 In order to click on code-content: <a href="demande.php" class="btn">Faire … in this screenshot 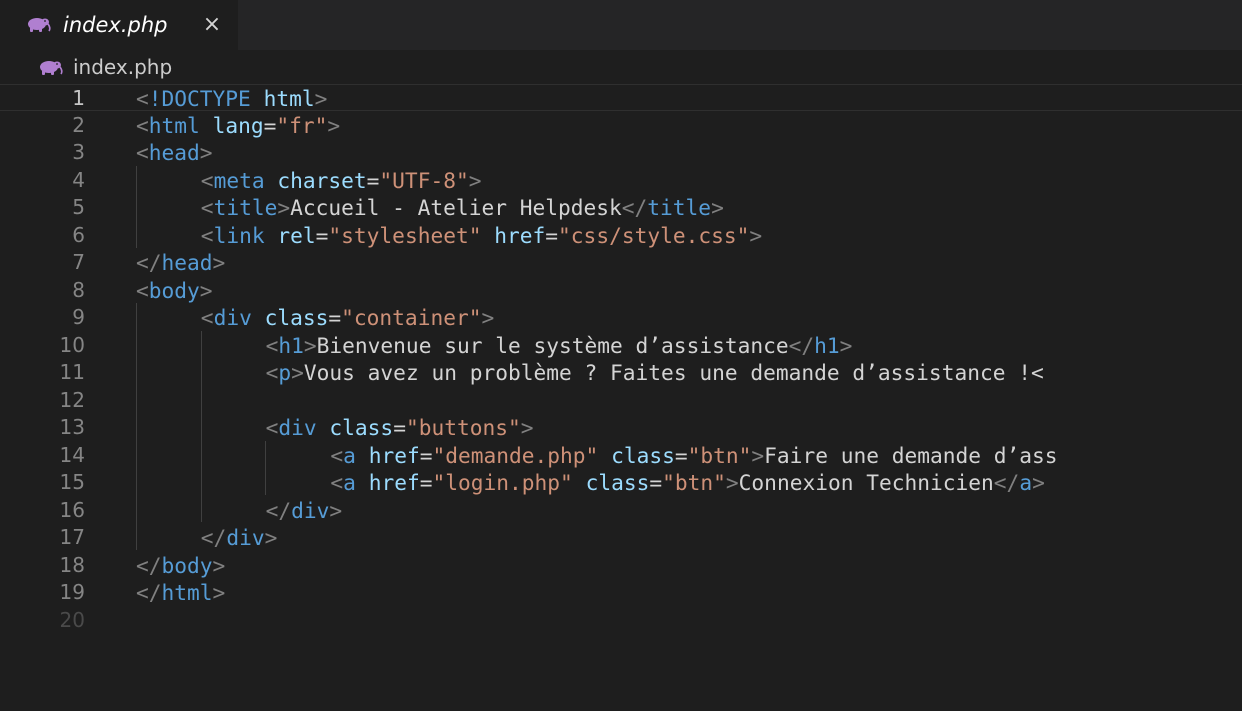, I will do `click(693, 455)`.